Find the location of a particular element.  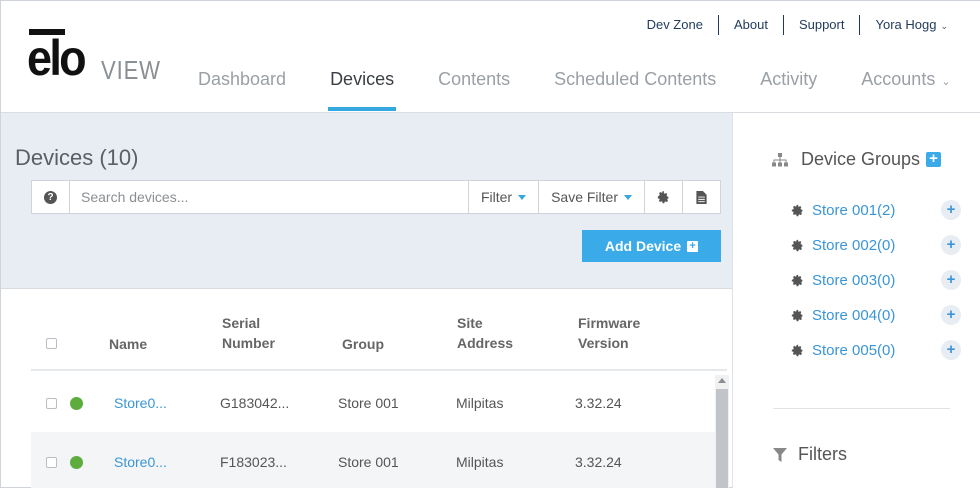

elo-view-logo: elo VIEW is located at coordinates (97, 57).